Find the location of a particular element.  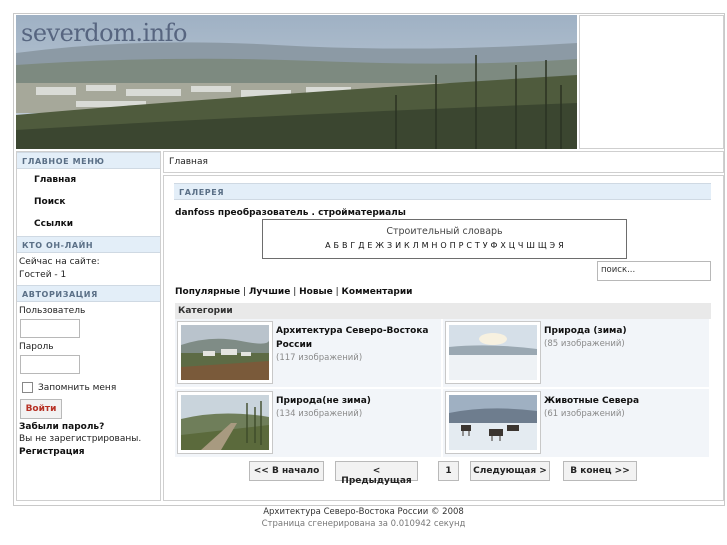

winter-photo-icon is located at coordinates (493, 352).